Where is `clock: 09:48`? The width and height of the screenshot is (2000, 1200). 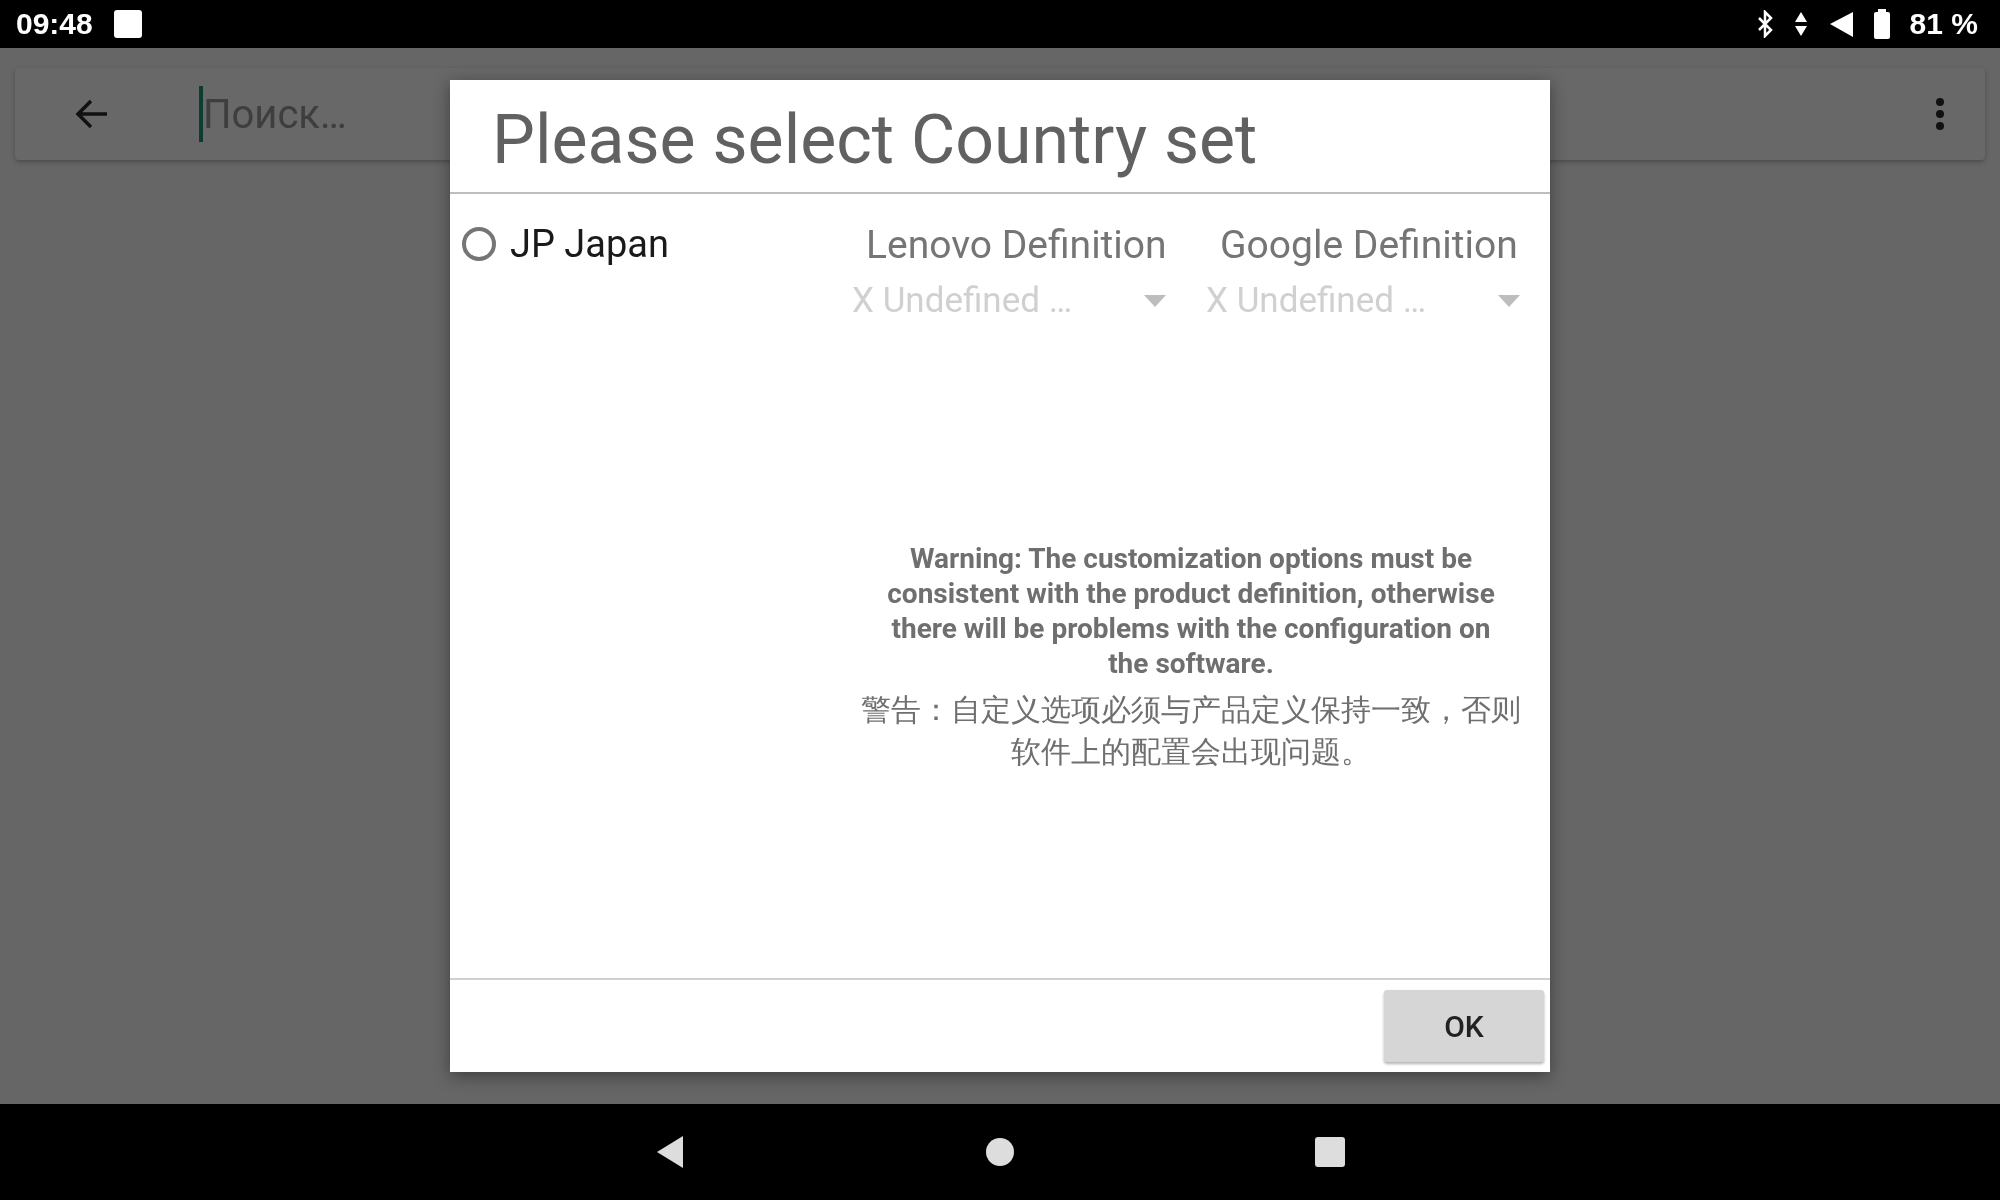 clock: 09:48 is located at coordinates (54, 24).